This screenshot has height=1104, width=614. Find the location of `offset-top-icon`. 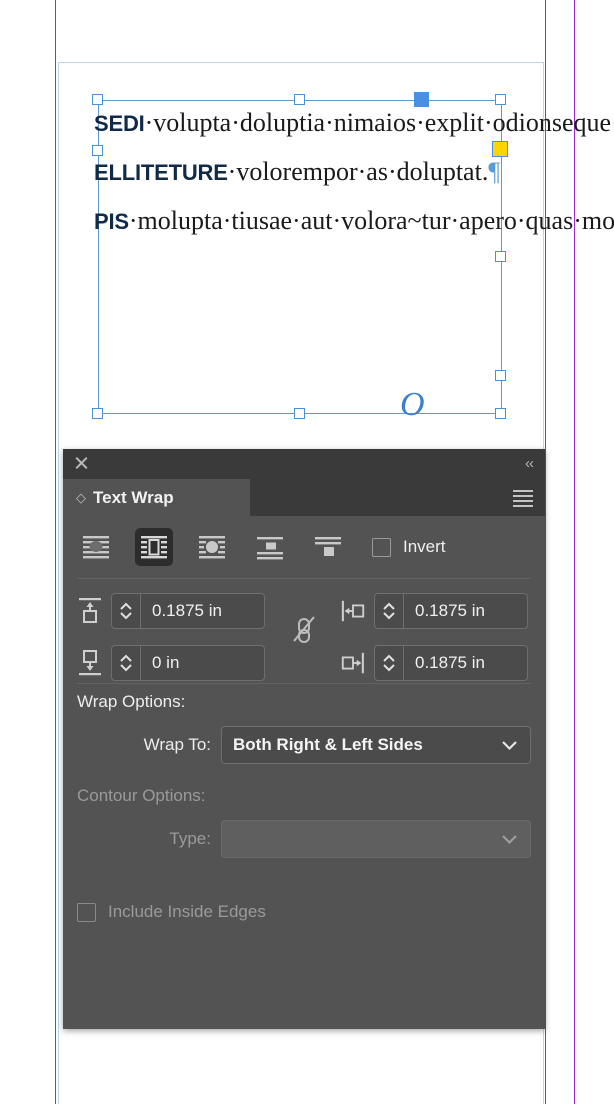

offset-top-icon is located at coordinates (90, 610).